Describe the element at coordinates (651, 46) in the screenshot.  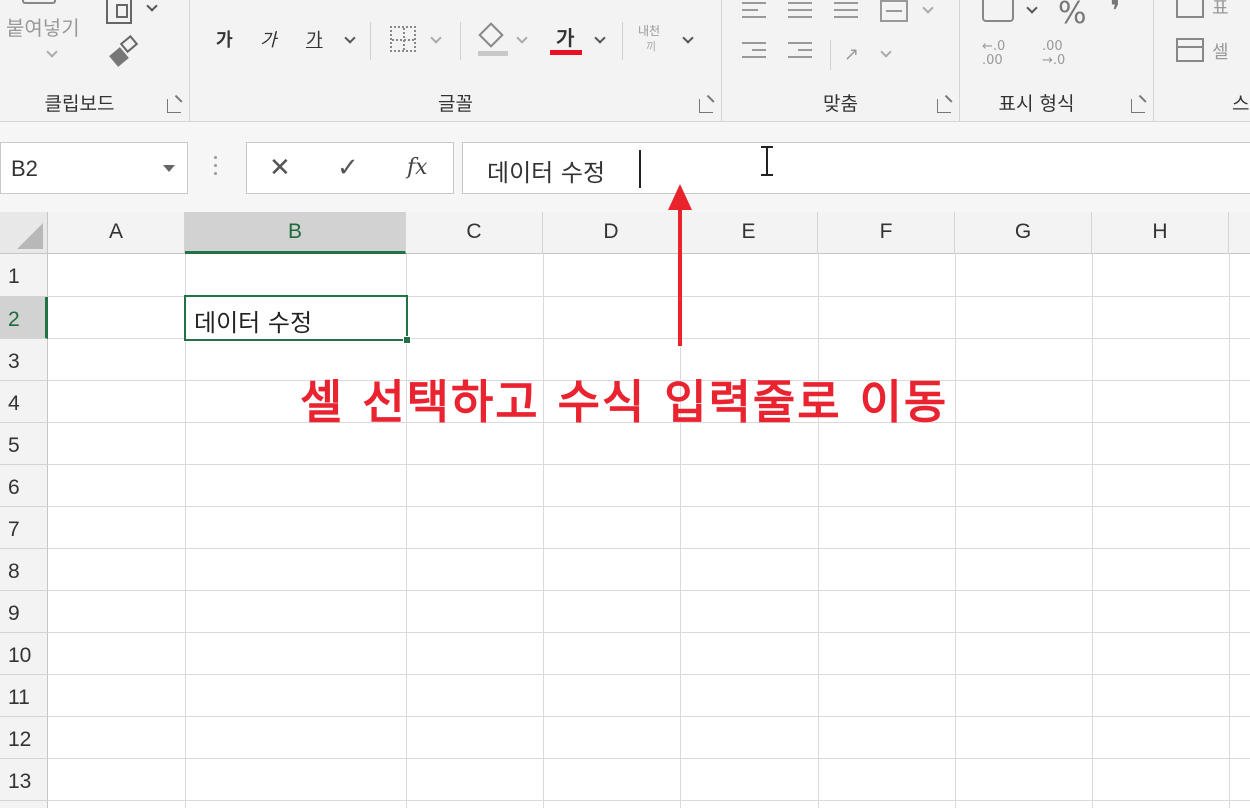
I see `phonetic-sub-label: 끼` at that location.